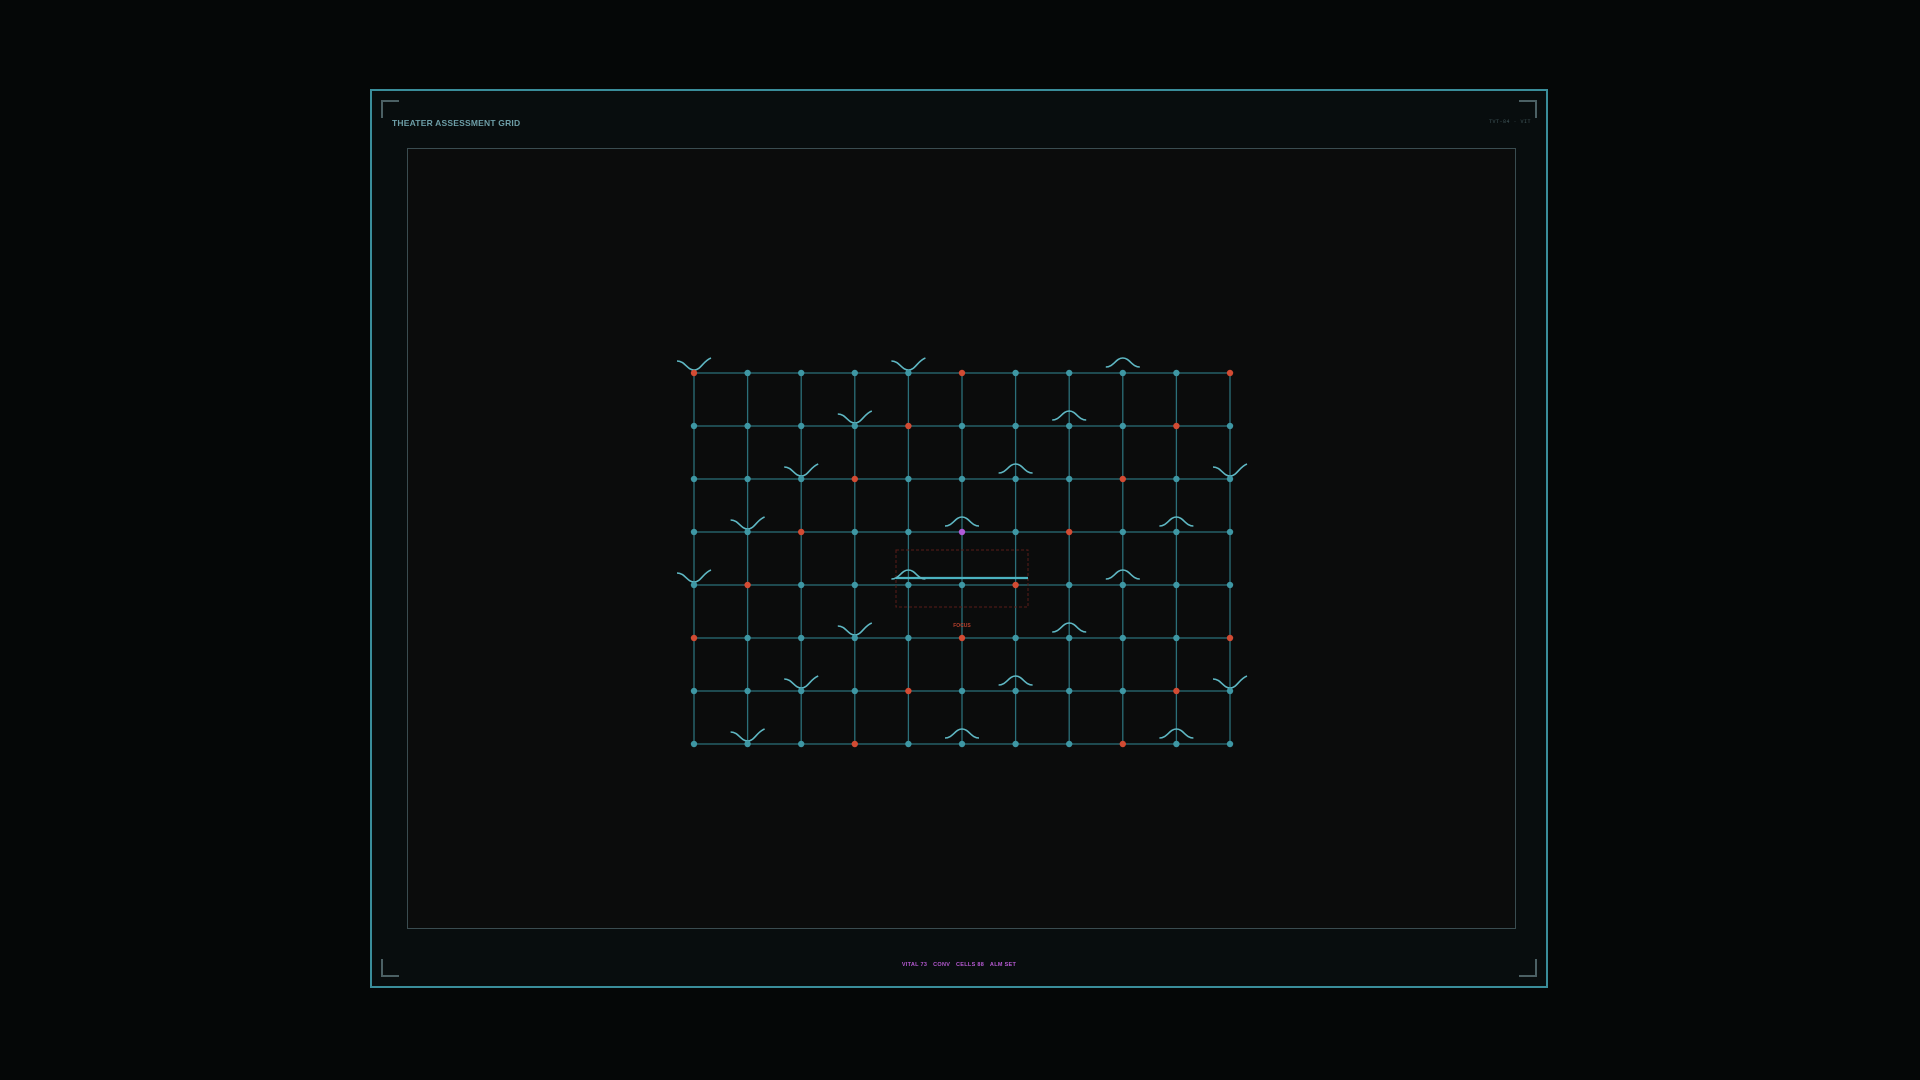 This screenshot has height=1080, width=1920. I want to click on status-bar: VITAL 73 CONV CELLS 88 ALM SET, so click(959, 965).